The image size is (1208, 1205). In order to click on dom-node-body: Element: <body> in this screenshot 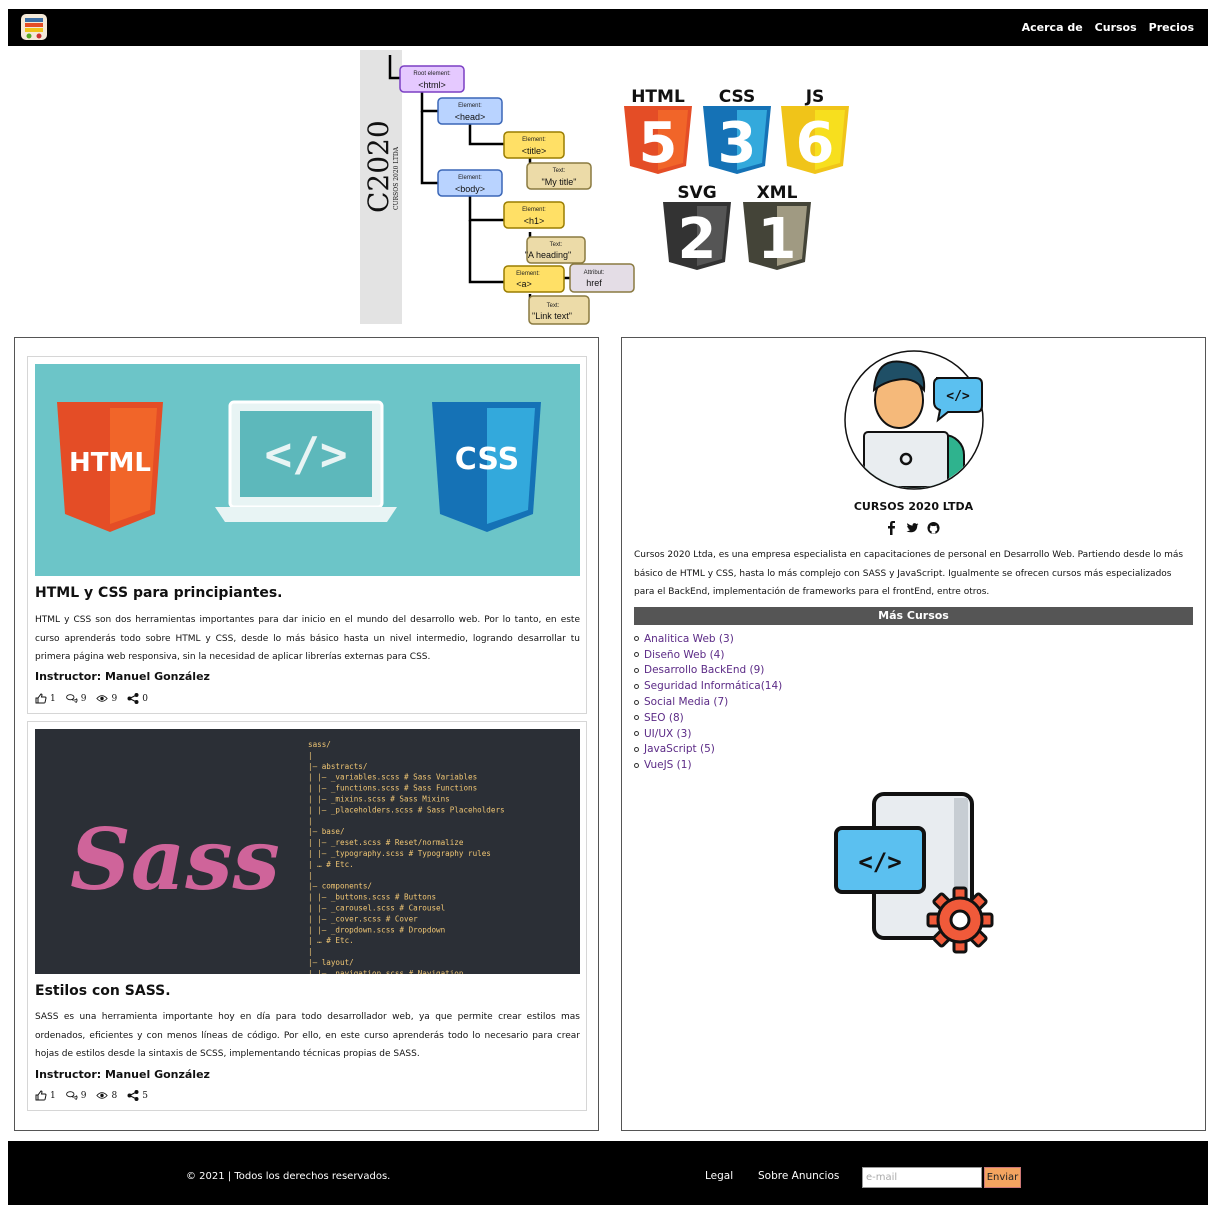, I will do `click(470, 183)`.